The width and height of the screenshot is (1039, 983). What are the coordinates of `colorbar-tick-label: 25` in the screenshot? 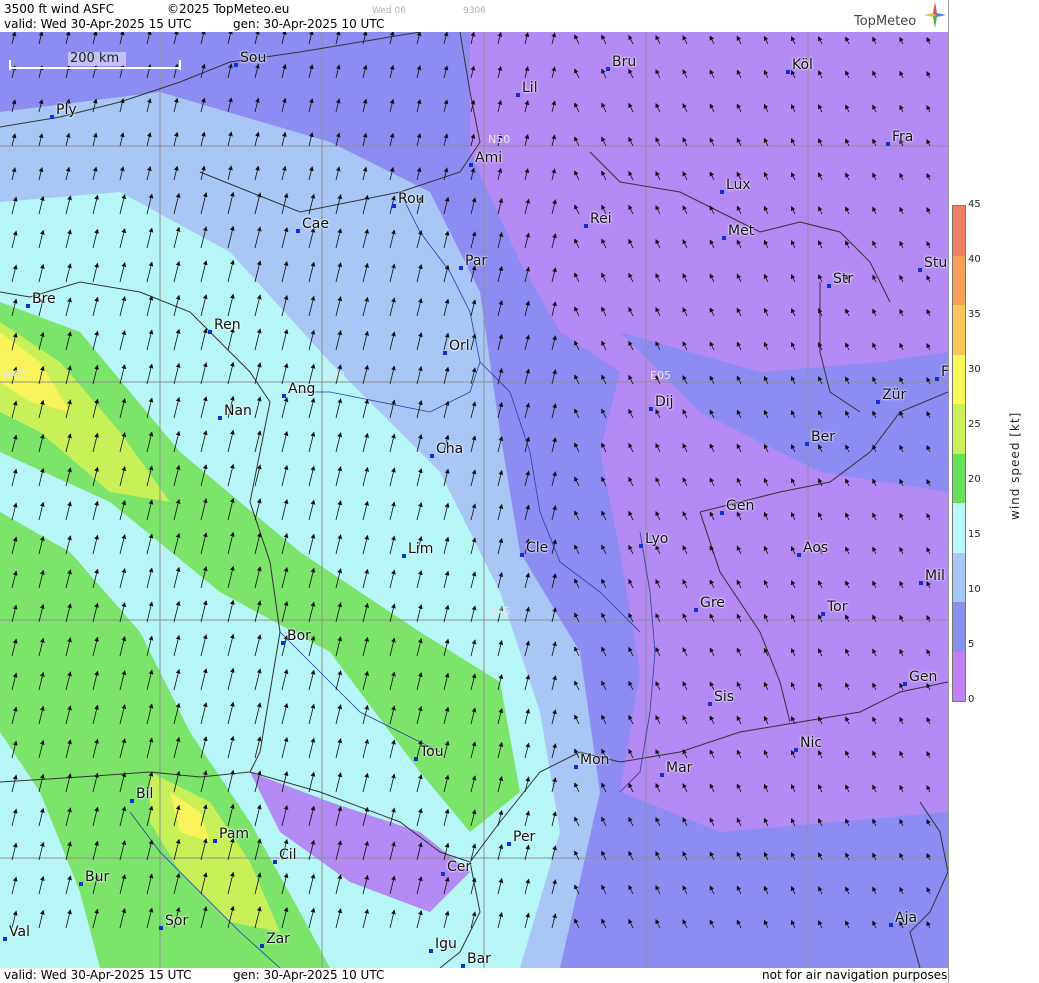 It's located at (974, 424).